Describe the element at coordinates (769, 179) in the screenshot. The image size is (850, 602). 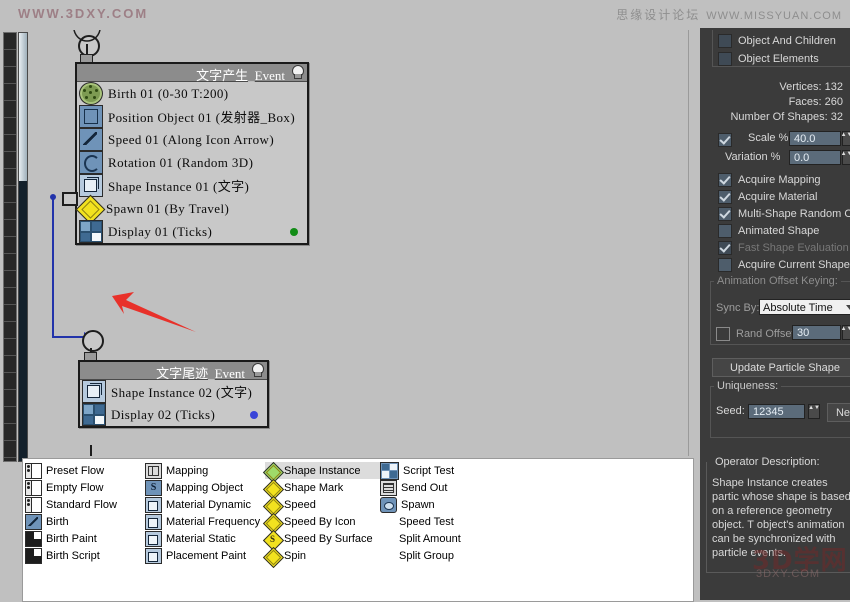
I see `checkbox-acquire-mapping: Acquire Mapping` at that location.